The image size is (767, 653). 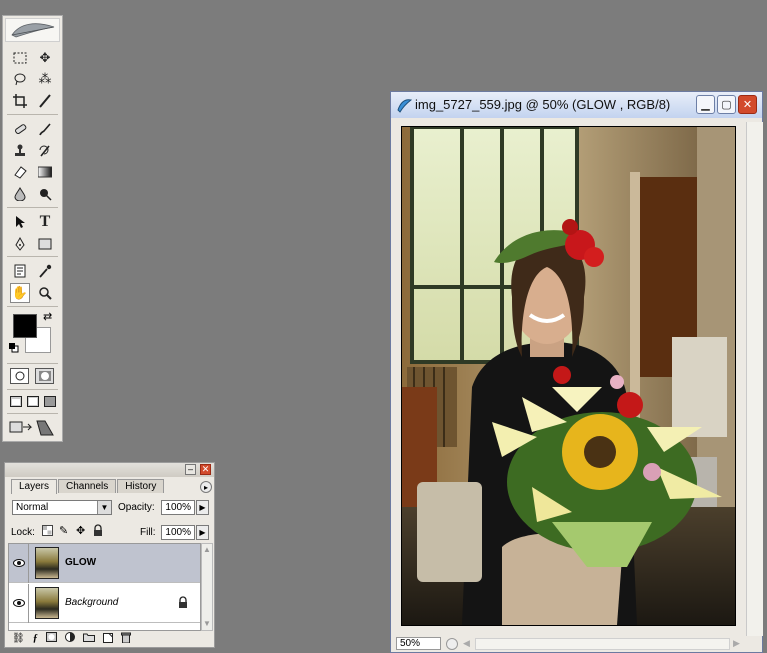 What do you see at coordinates (20, 172) in the screenshot?
I see `eraser-icon` at bounding box center [20, 172].